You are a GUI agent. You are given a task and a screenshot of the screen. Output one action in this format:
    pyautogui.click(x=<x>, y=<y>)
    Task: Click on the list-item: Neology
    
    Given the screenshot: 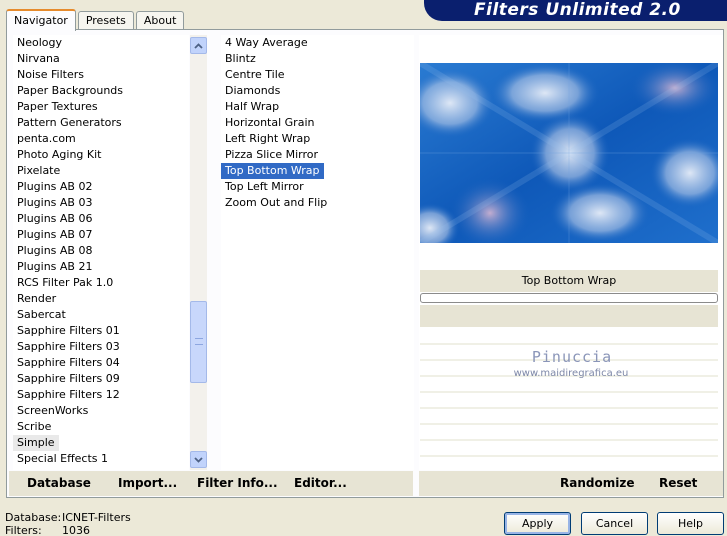 What is the action you would take?
    pyautogui.click(x=101, y=43)
    